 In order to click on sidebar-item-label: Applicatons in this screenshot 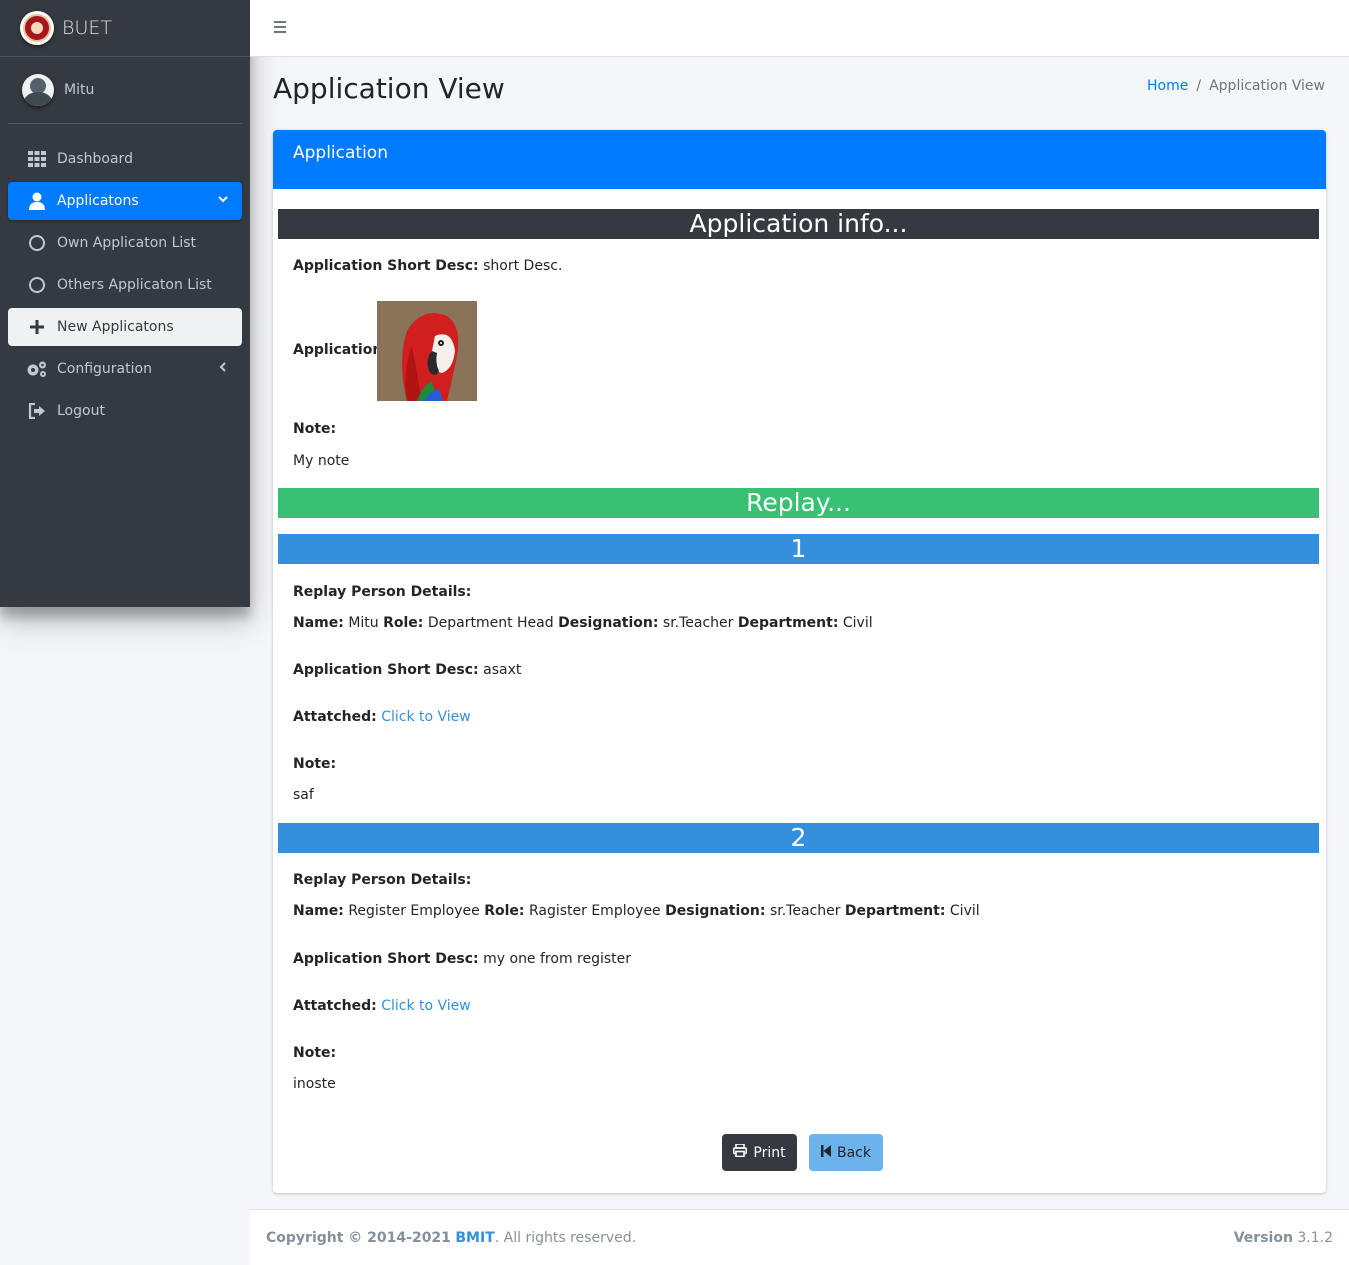, I will do `click(98, 201)`.